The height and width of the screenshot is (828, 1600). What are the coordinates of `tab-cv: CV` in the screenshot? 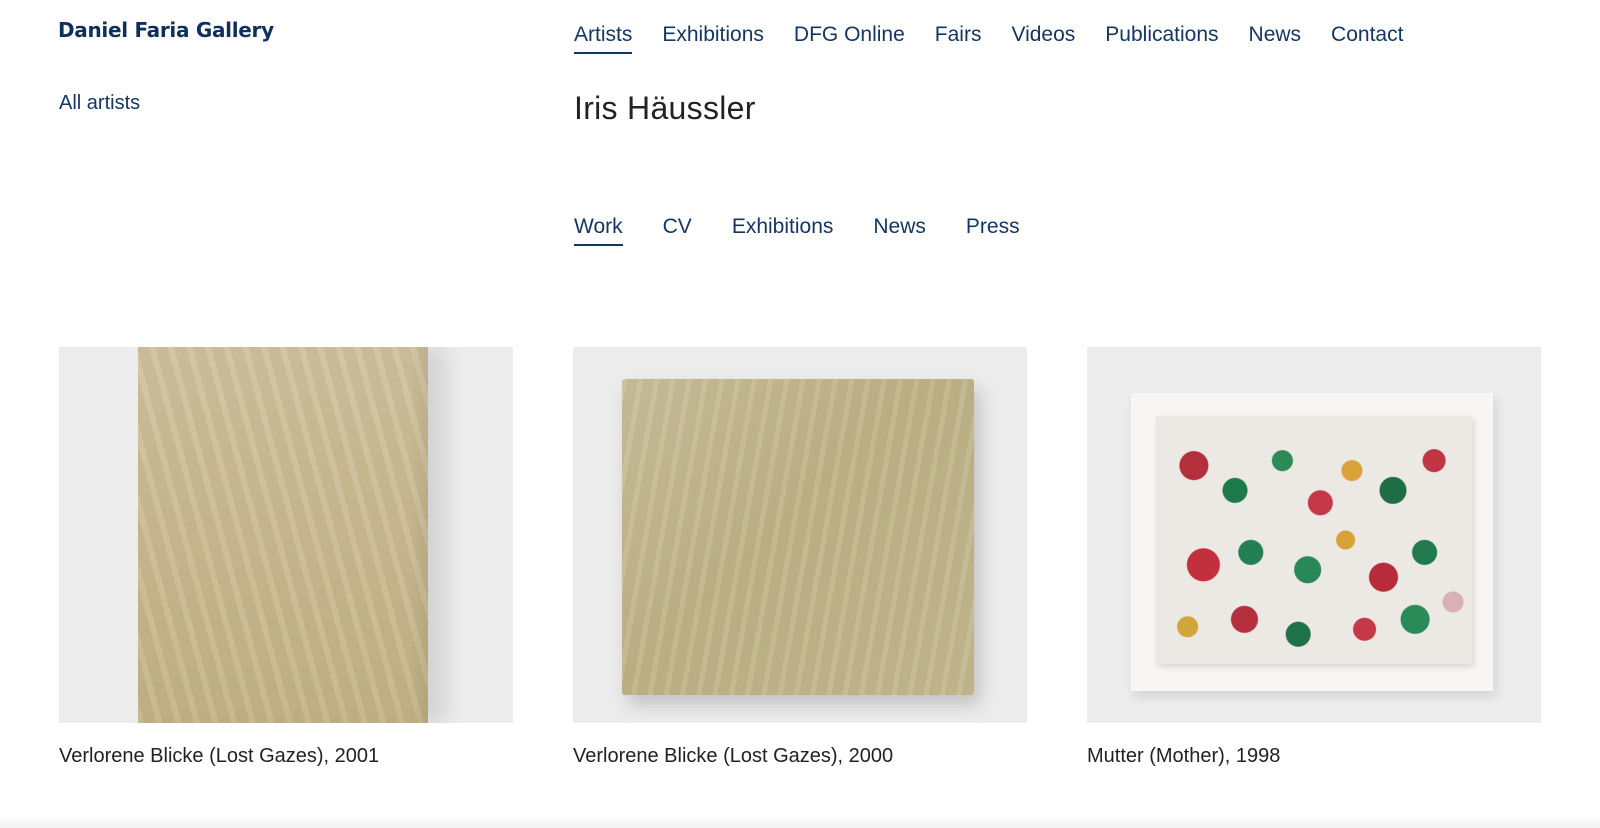 It's located at (677, 230).